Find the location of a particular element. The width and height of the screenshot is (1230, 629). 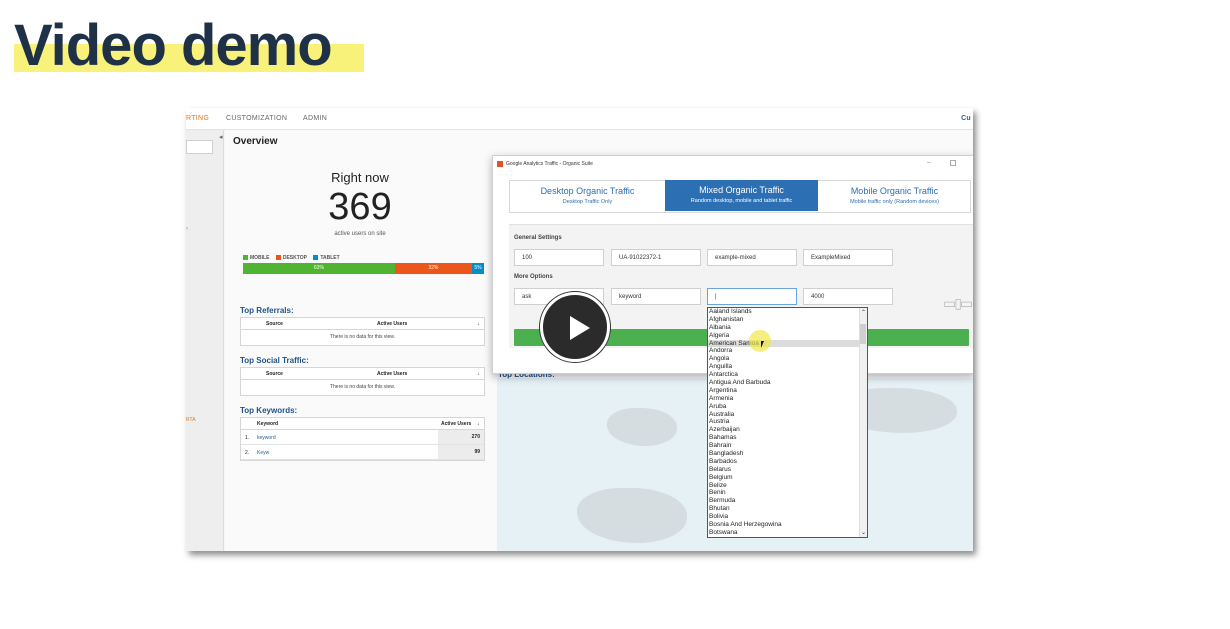

nav-customization: CUSTOMIZATION is located at coordinates (256, 118).